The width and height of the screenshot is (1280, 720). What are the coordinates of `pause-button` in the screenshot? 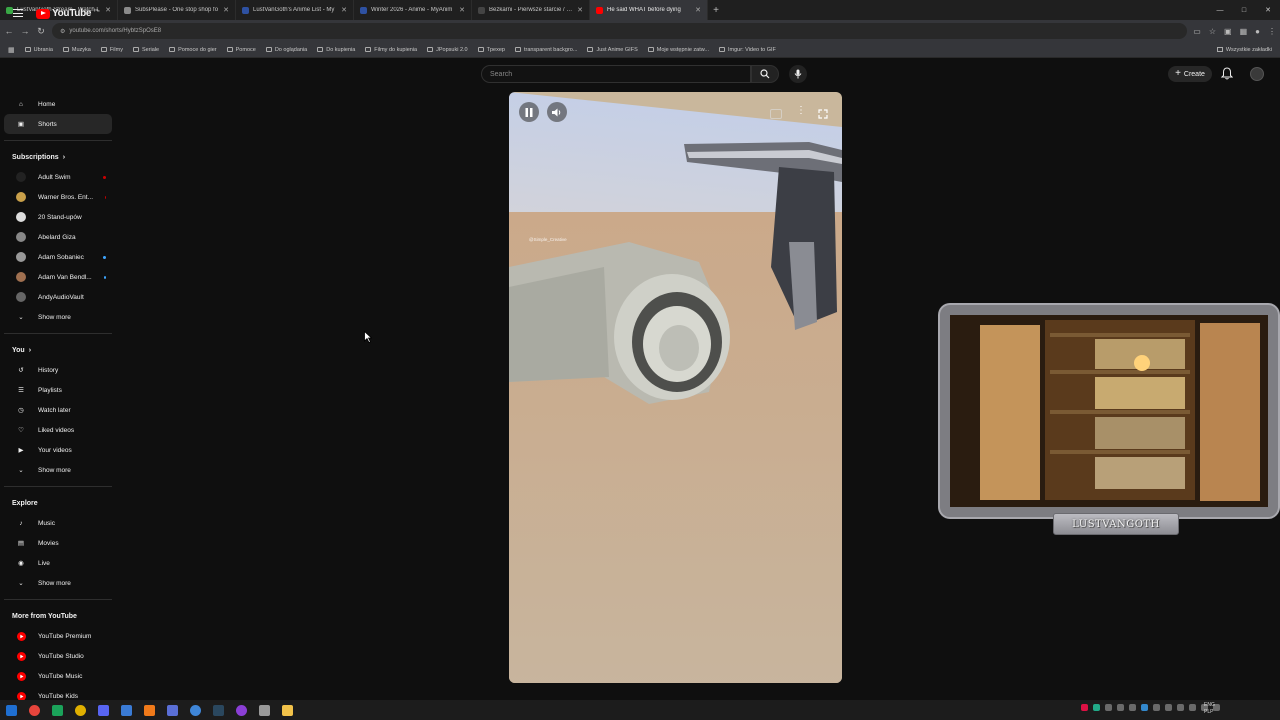 It's located at (529, 112).